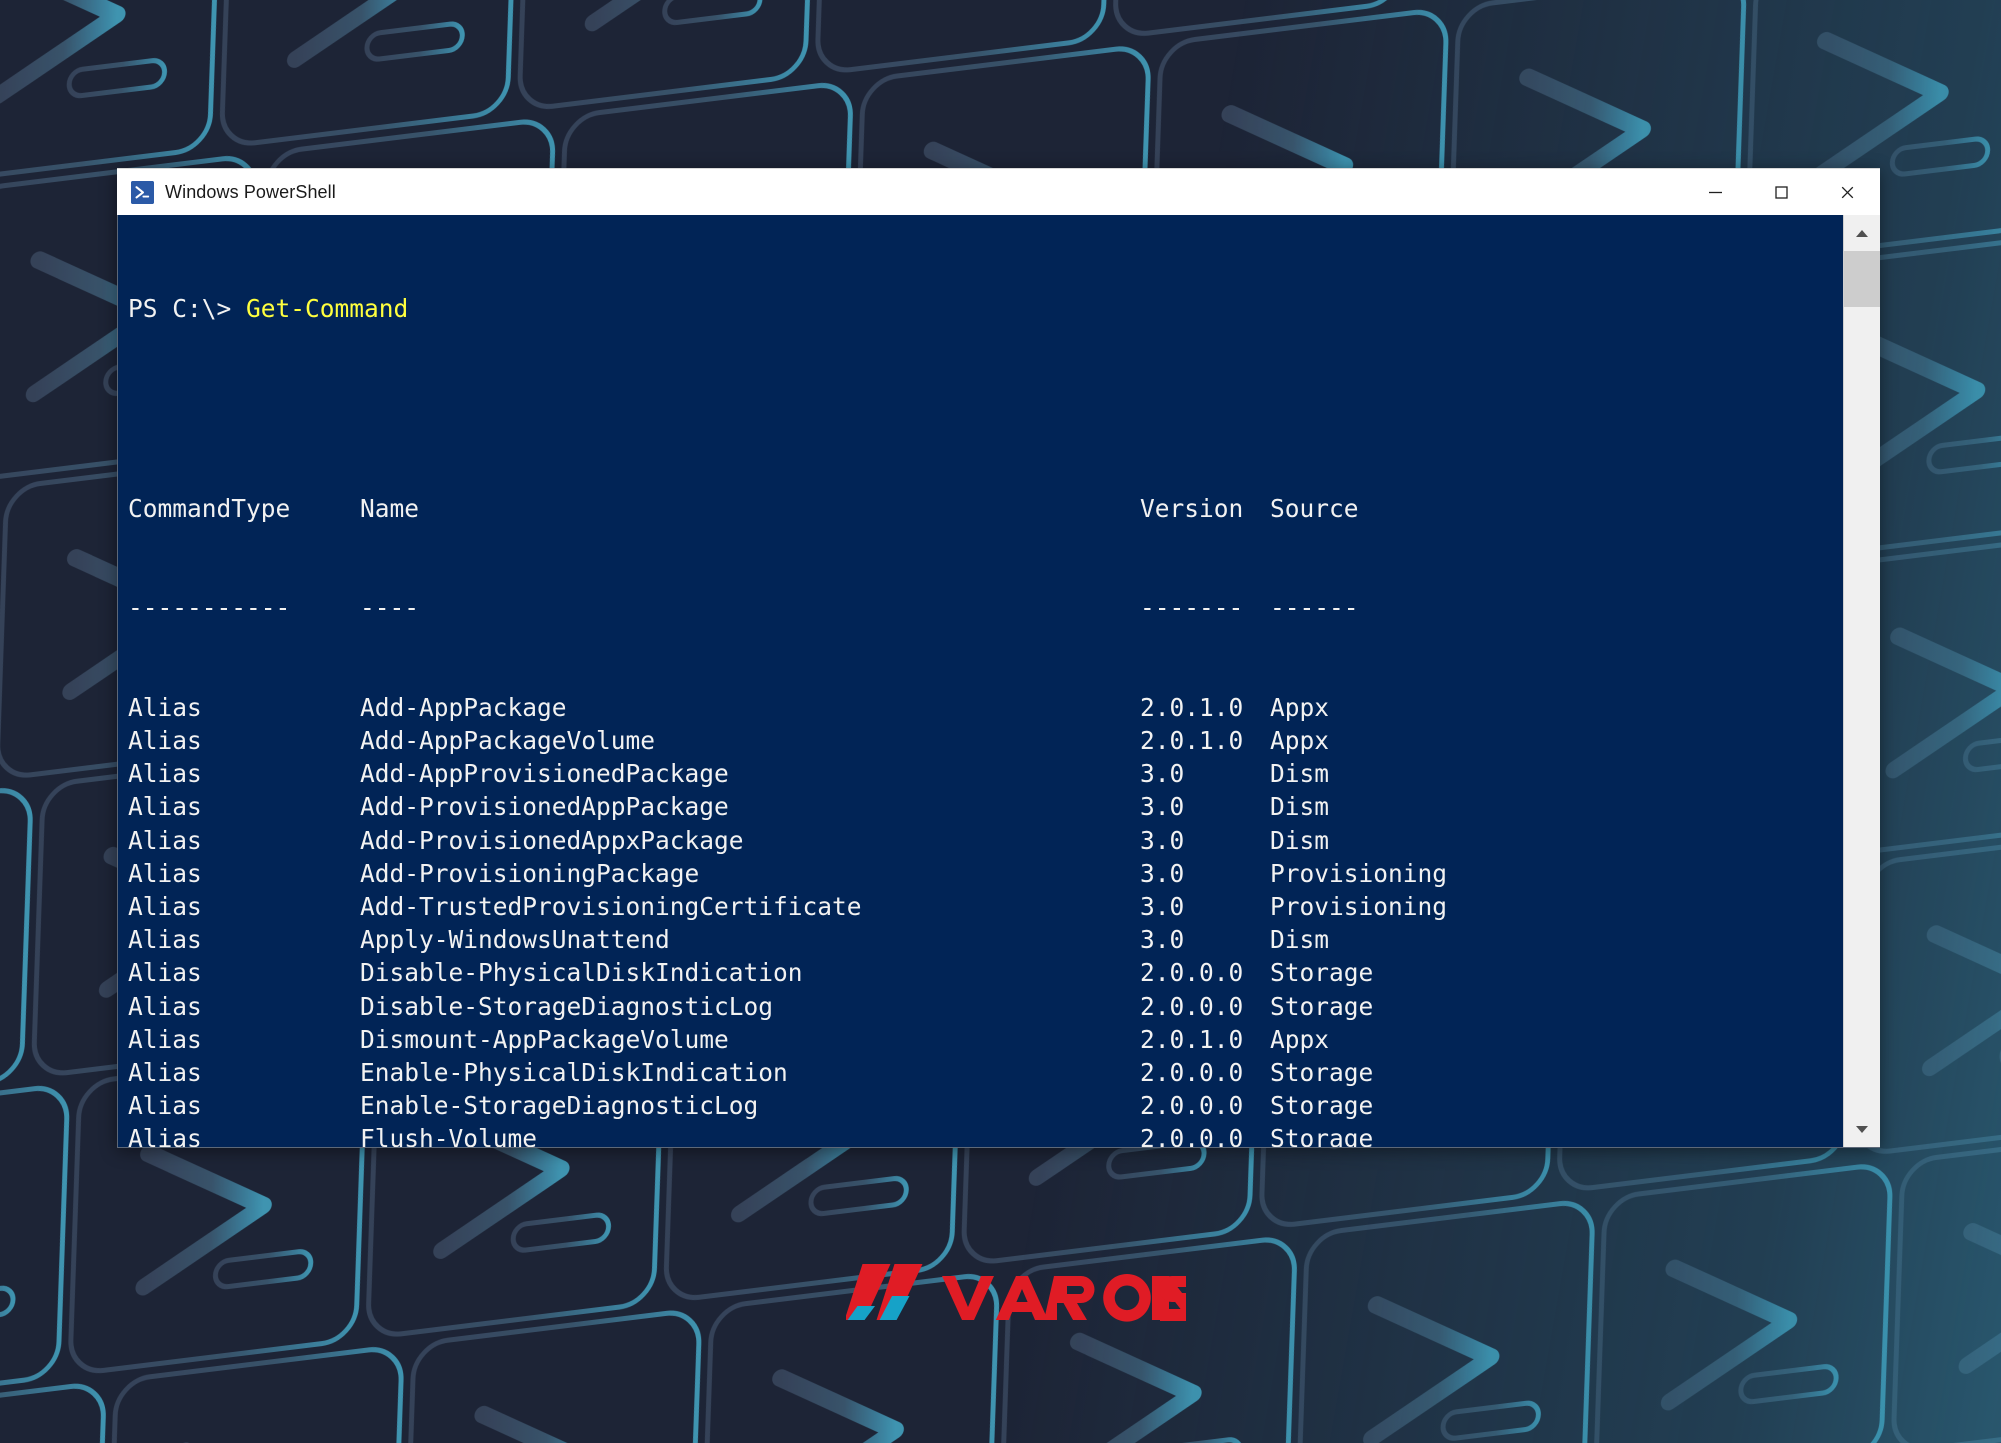  I want to click on table-row: Alias Add-AppPackageVolume 2.0.1.0 Appx, so click(985, 740).